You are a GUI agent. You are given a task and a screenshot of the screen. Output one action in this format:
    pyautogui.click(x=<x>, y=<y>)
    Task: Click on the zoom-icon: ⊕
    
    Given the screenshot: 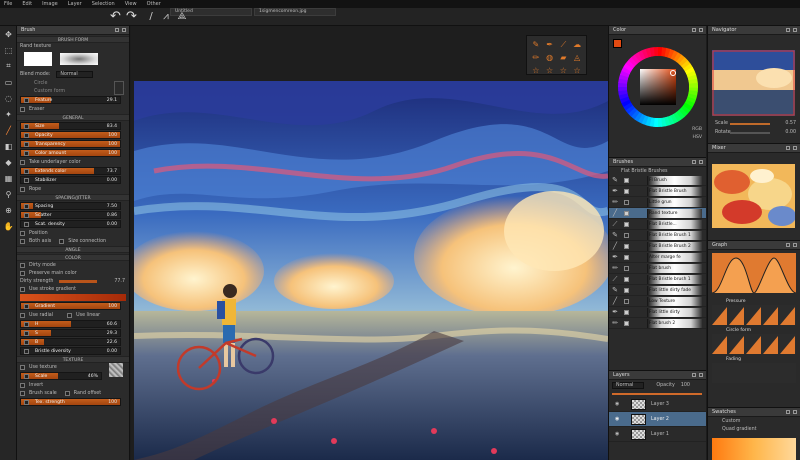 What is the action you would take?
    pyautogui.click(x=8, y=210)
    